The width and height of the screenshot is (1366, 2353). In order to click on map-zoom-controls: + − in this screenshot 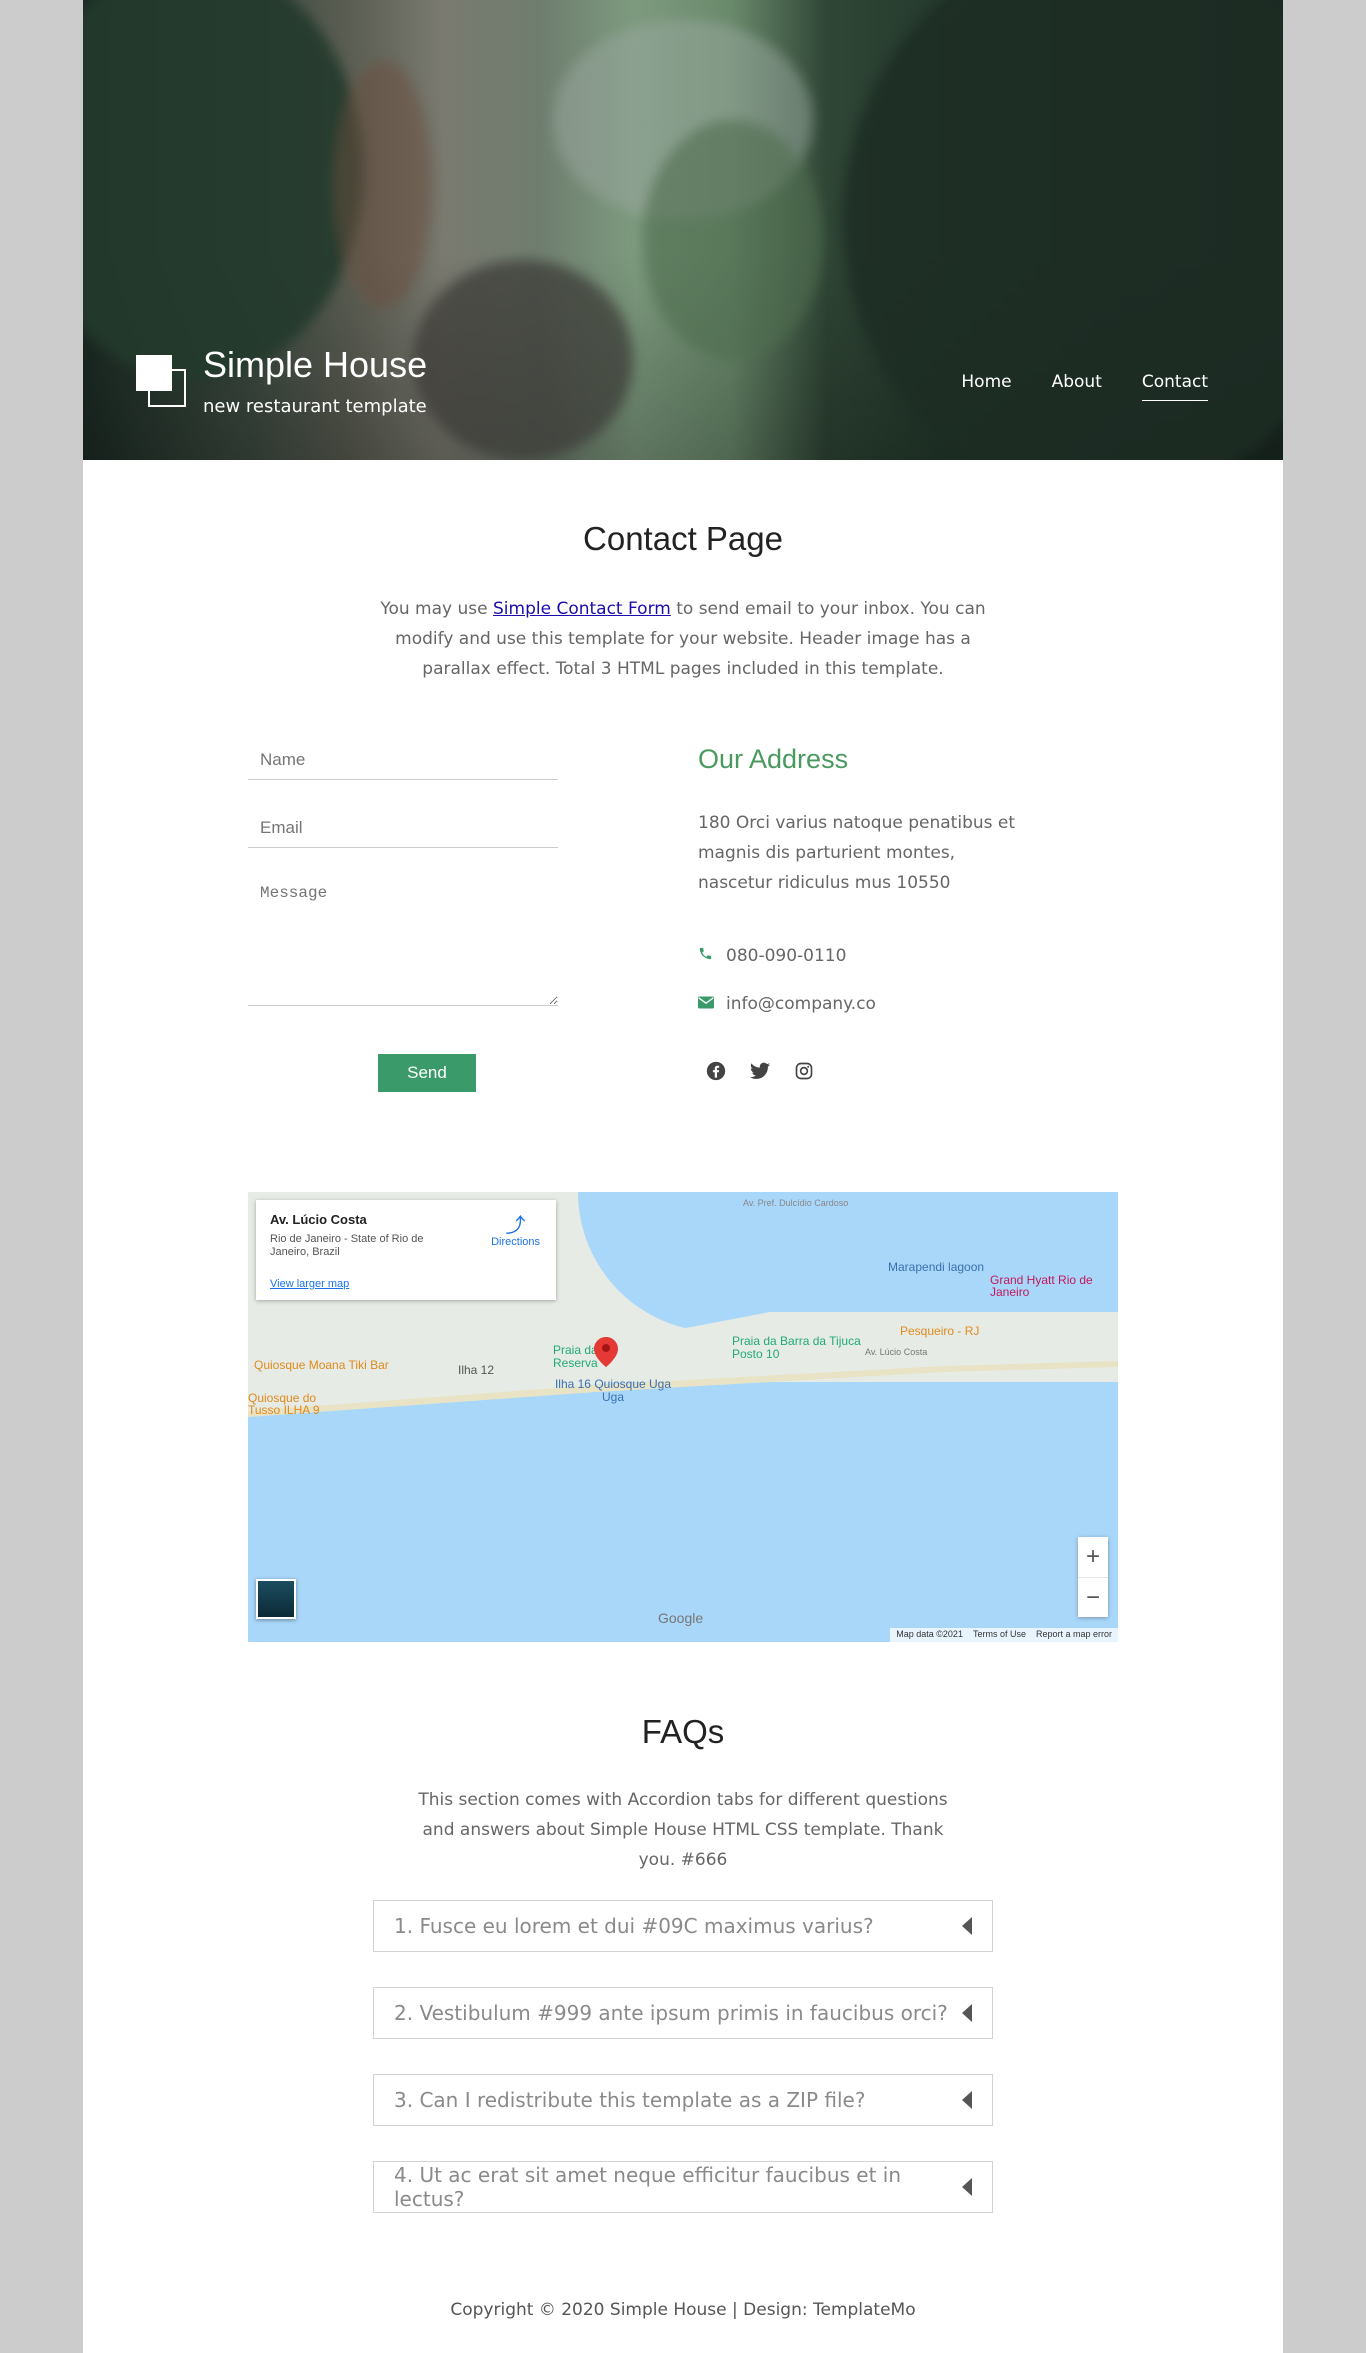, I will do `click(1093, 1577)`.